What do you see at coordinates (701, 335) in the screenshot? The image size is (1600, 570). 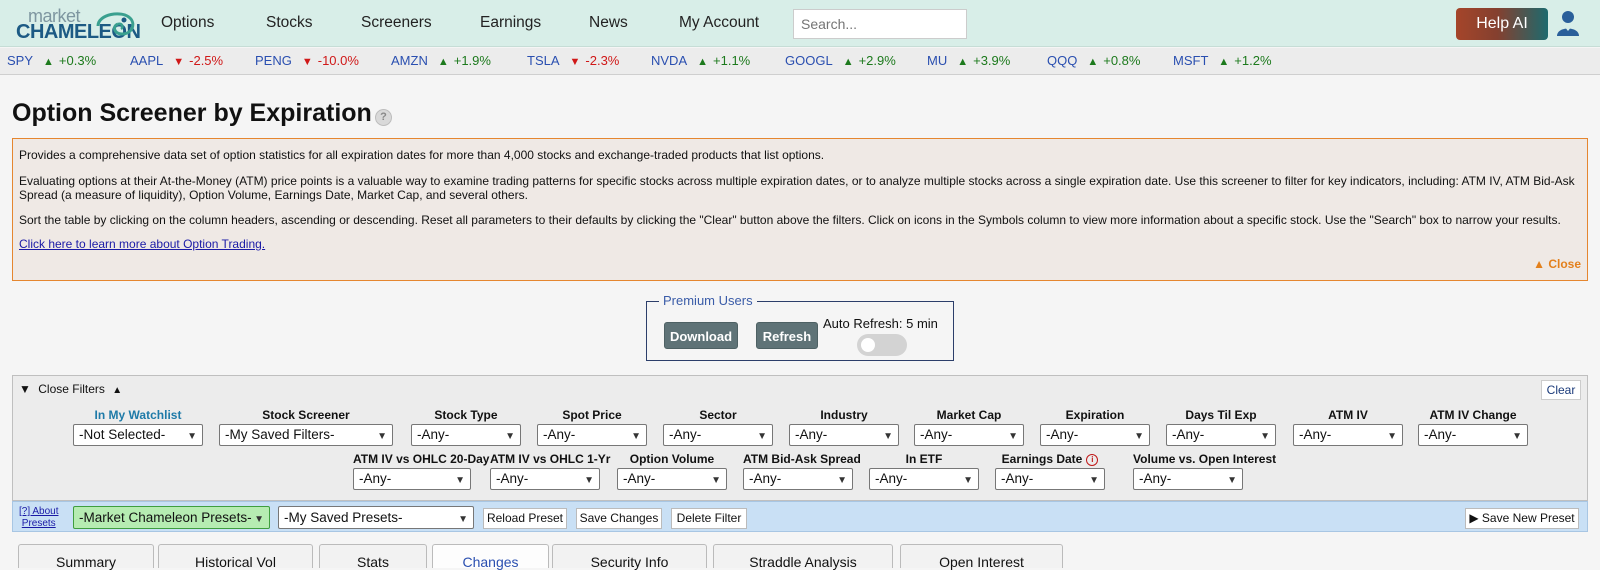 I see `download-button: Download` at bounding box center [701, 335].